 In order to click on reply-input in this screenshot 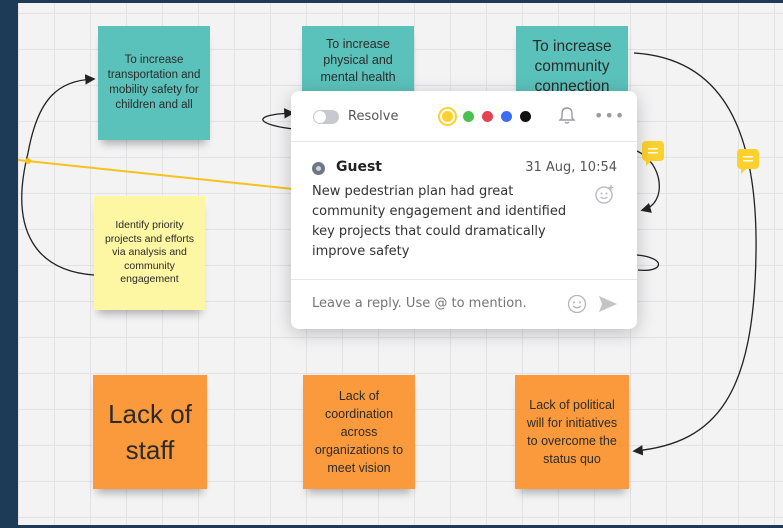, I will do `click(432, 303)`.